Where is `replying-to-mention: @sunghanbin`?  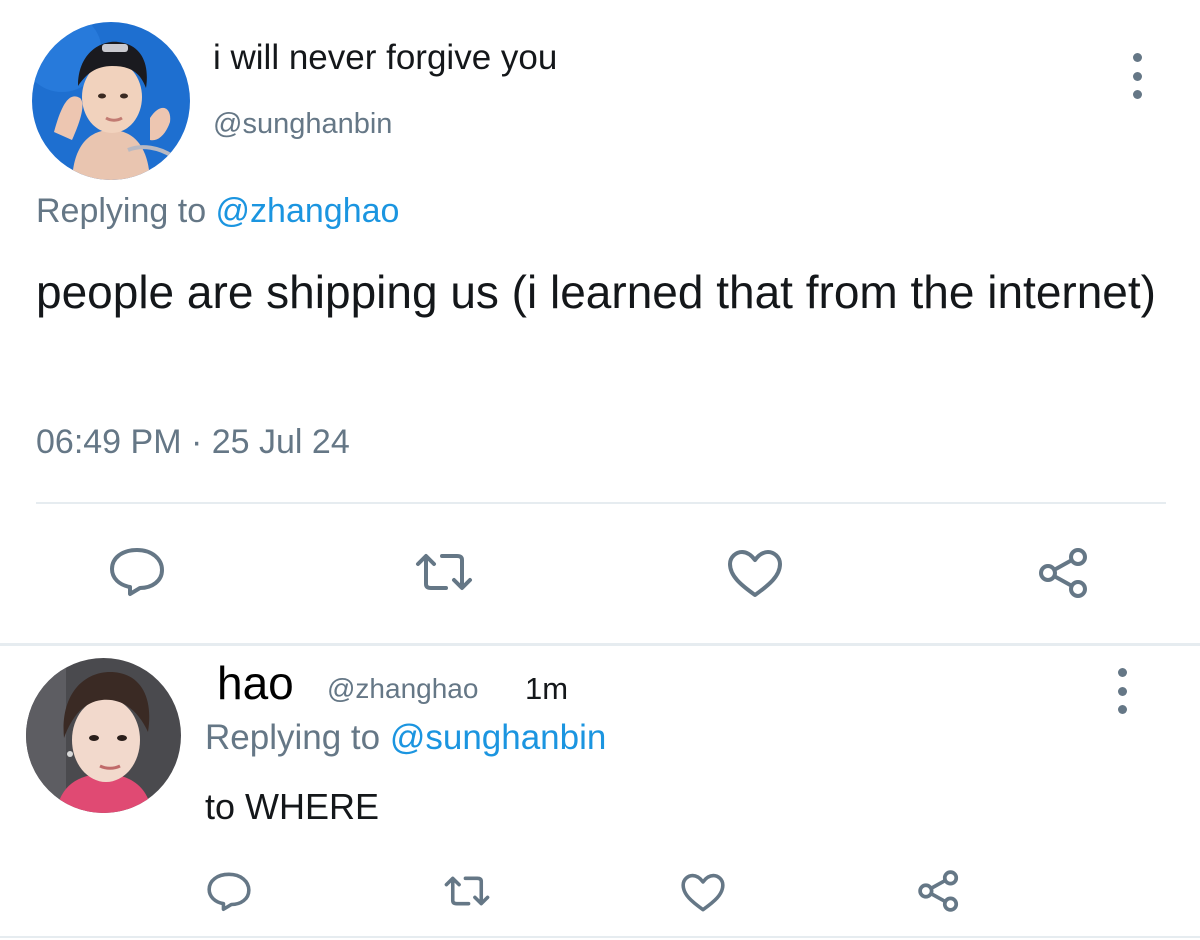
replying-to-mention: @sunghanbin is located at coordinates (498, 737).